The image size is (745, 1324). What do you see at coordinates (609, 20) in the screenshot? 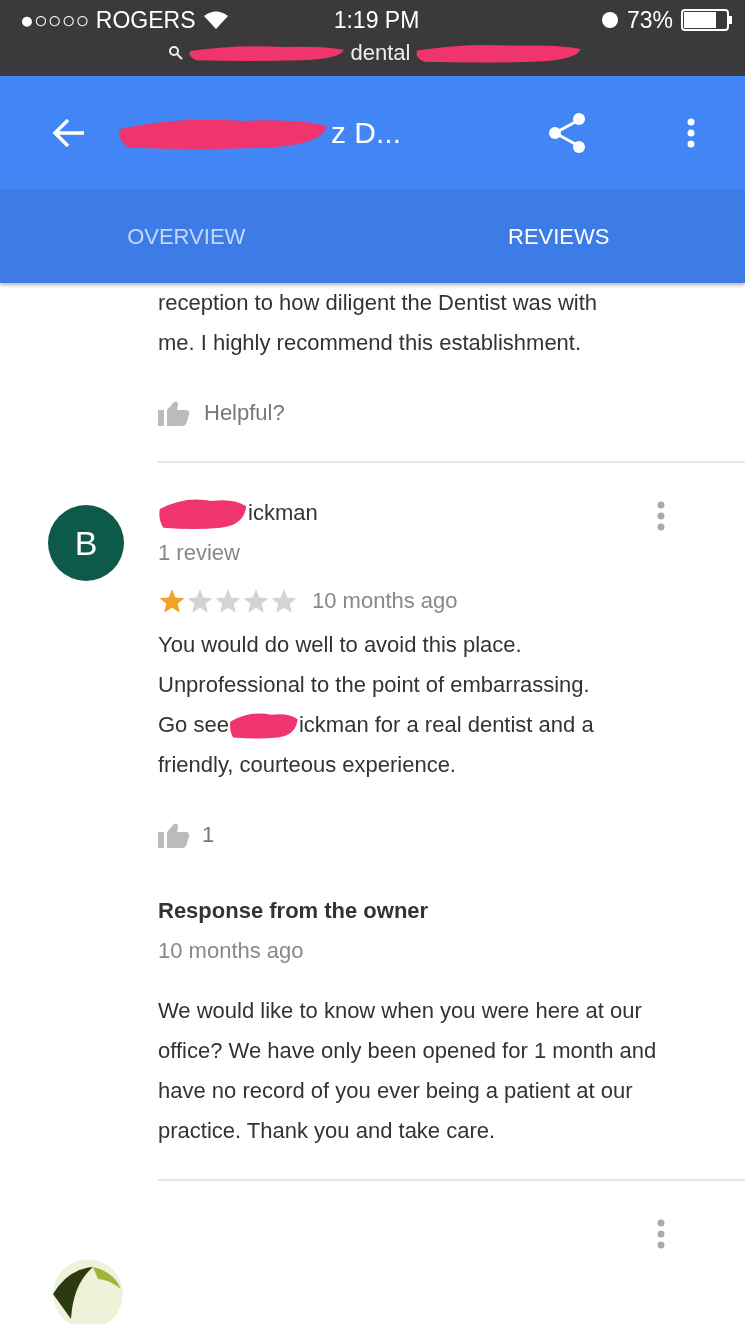
I see `alarm-icon` at bounding box center [609, 20].